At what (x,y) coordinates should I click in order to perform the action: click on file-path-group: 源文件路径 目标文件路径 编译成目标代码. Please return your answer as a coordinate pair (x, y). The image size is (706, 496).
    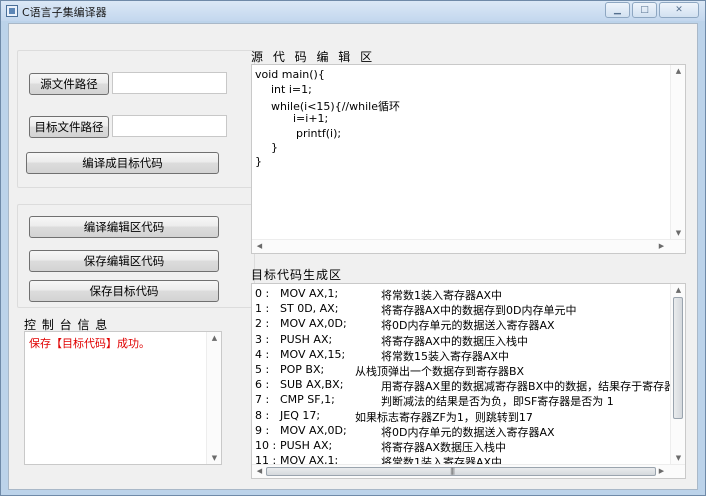
    Looking at the image, I should click on (136, 119).